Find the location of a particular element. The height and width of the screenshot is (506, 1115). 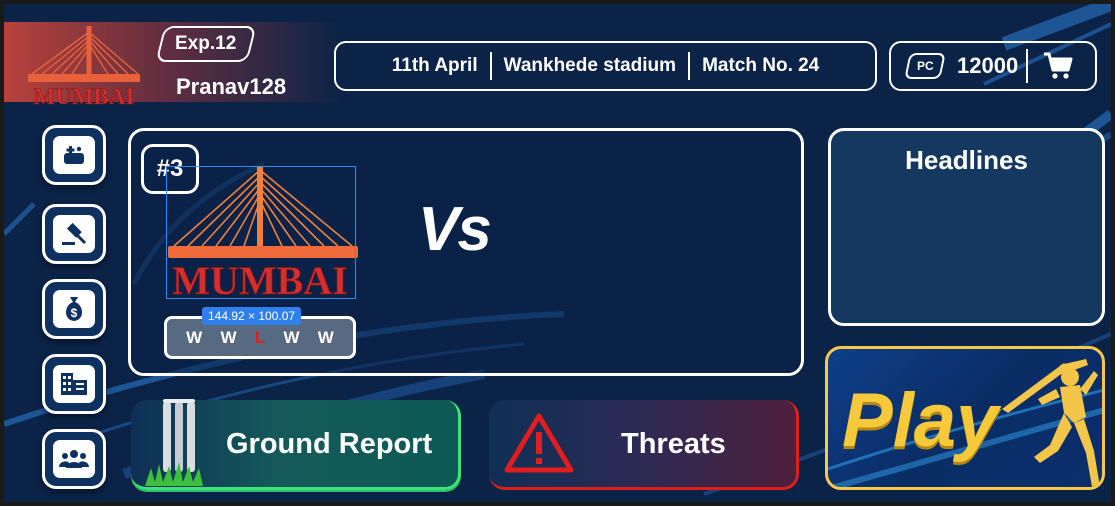

sidebar-item-games is located at coordinates (74, 155).